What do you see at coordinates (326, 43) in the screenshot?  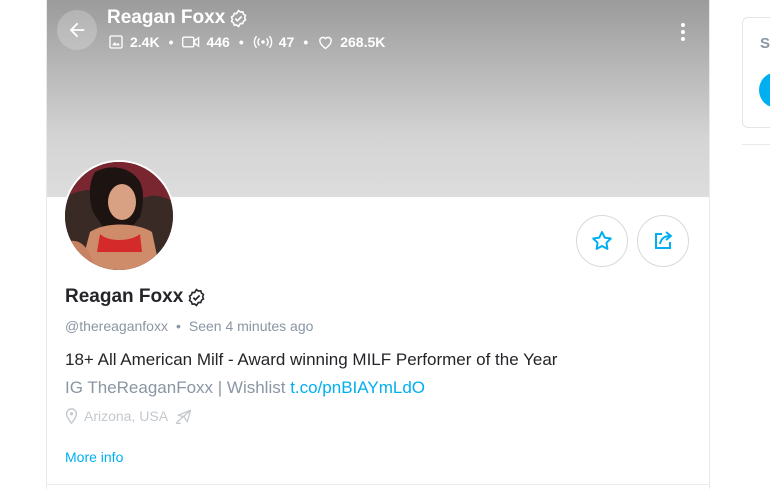 I see `heart-icon` at bounding box center [326, 43].